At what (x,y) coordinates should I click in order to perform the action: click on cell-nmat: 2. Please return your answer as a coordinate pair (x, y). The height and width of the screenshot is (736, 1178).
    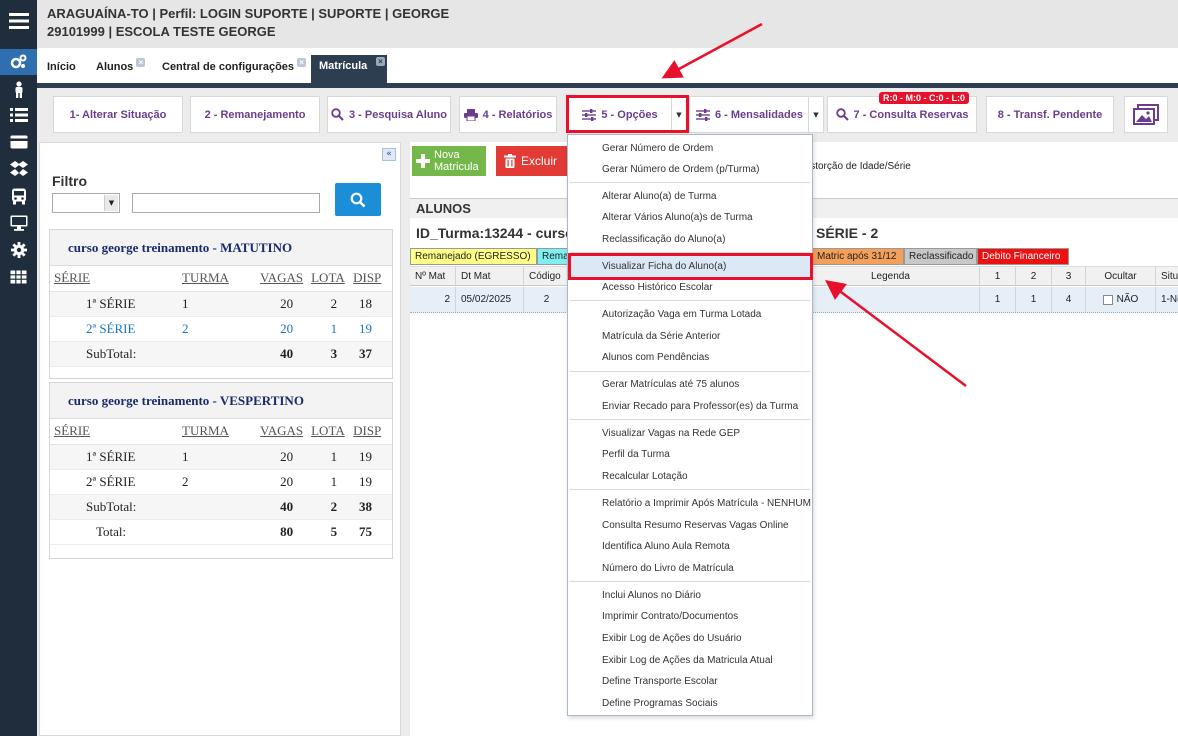
    Looking at the image, I should click on (433, 299).